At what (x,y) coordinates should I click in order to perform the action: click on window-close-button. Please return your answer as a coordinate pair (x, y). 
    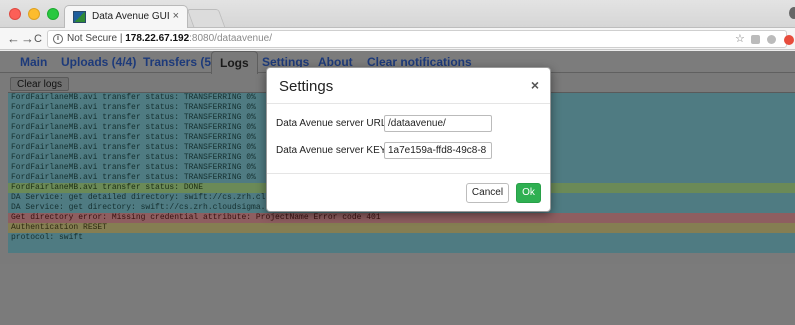
    Looking at the image, I should click on (15, 14).